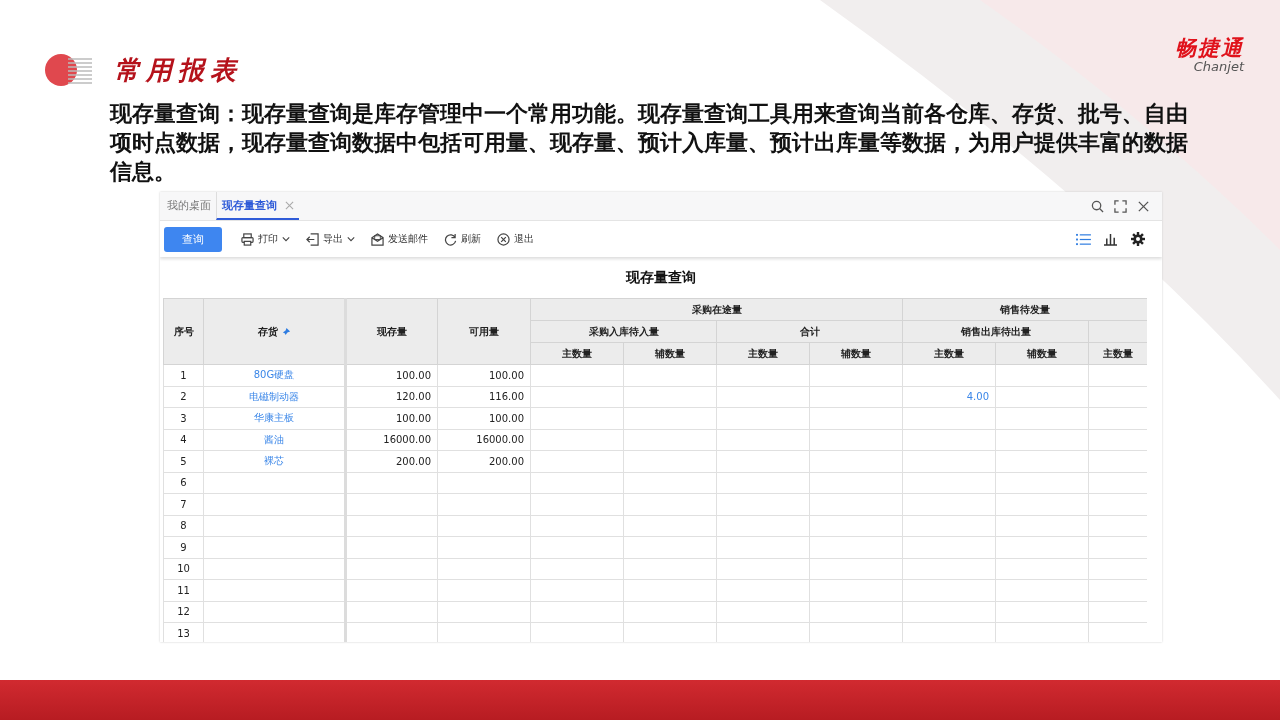 The width and height of the screenshot is (1280, 720). I want to click on toolbar-button: 打印, so click(265, 239).